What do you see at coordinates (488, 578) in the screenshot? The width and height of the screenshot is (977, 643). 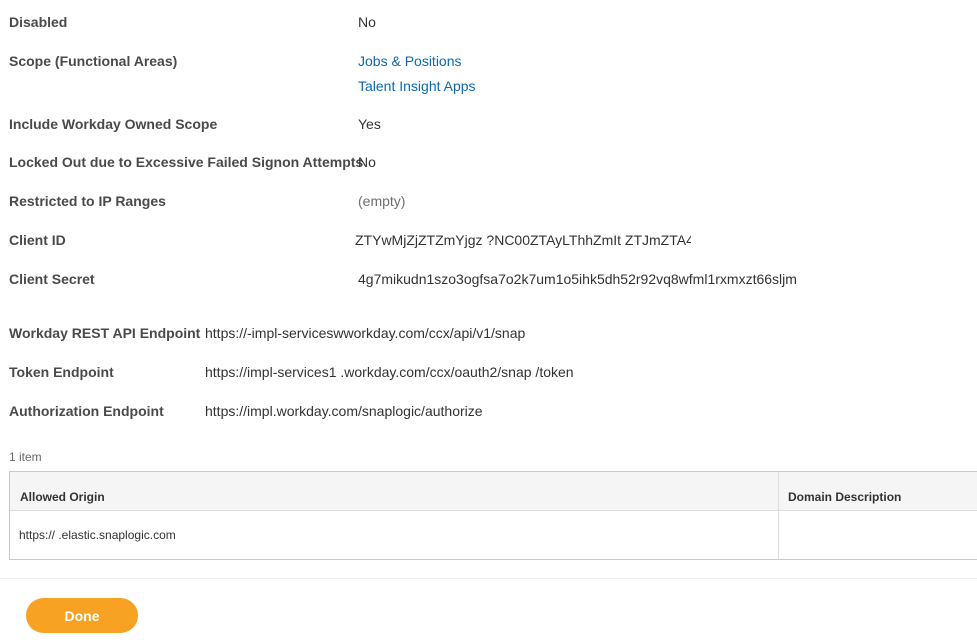 I see `footer-divider` at bounding box center [488, 578].